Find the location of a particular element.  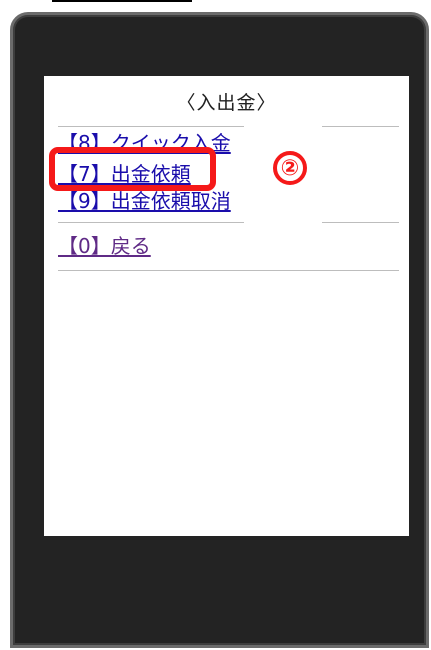

page-title: 〈入出金〉 is located at coordinates (226, 103).